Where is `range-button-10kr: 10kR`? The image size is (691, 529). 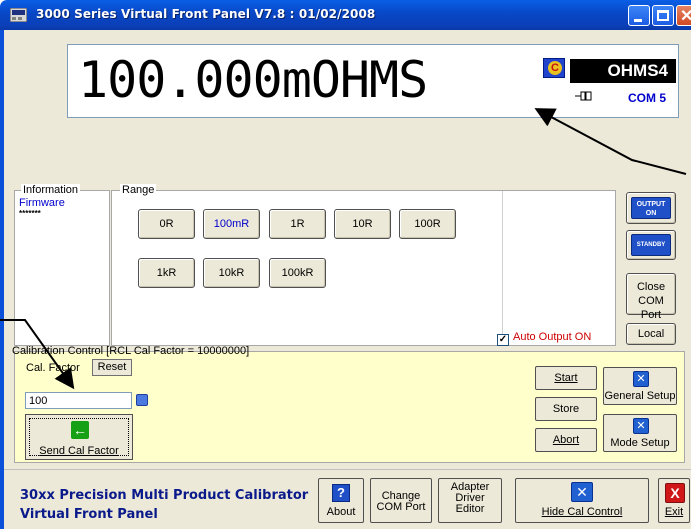 range-button-10kr: 10kR is located at coordinates (231, 273).